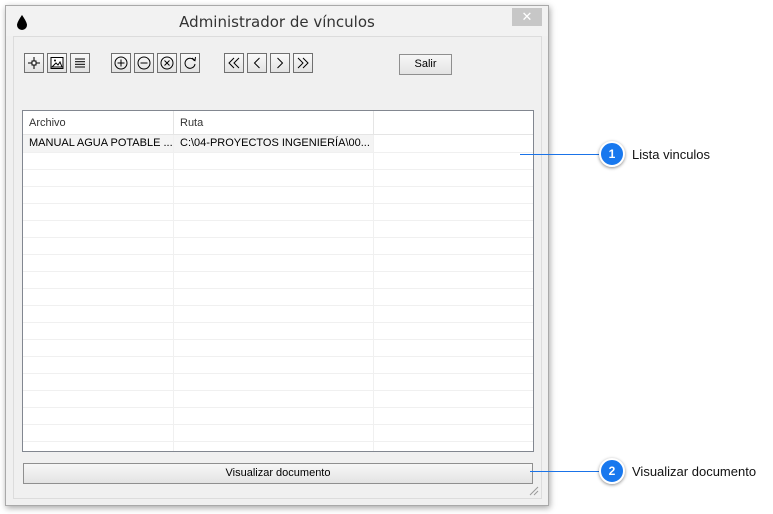 The image size is (773, 514). I want to click on locate-button, so click(34, 63).